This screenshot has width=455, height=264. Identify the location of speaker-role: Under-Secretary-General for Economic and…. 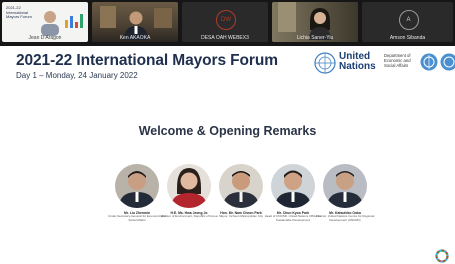
(137, 218).